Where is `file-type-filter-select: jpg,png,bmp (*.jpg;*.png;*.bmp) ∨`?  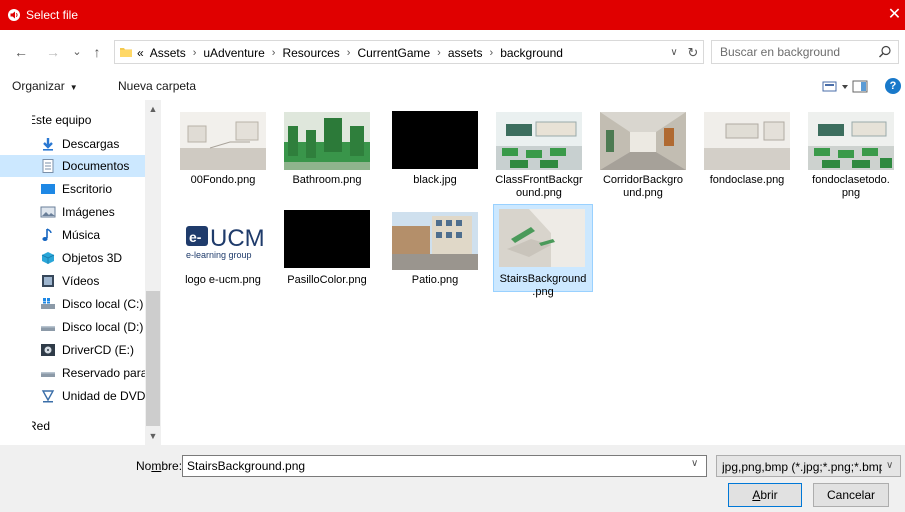 file-type-filter-select: jpg,png,bmp (*.jpg;*.png;*.bmp) ∨ is located at coordinates (808, 466).